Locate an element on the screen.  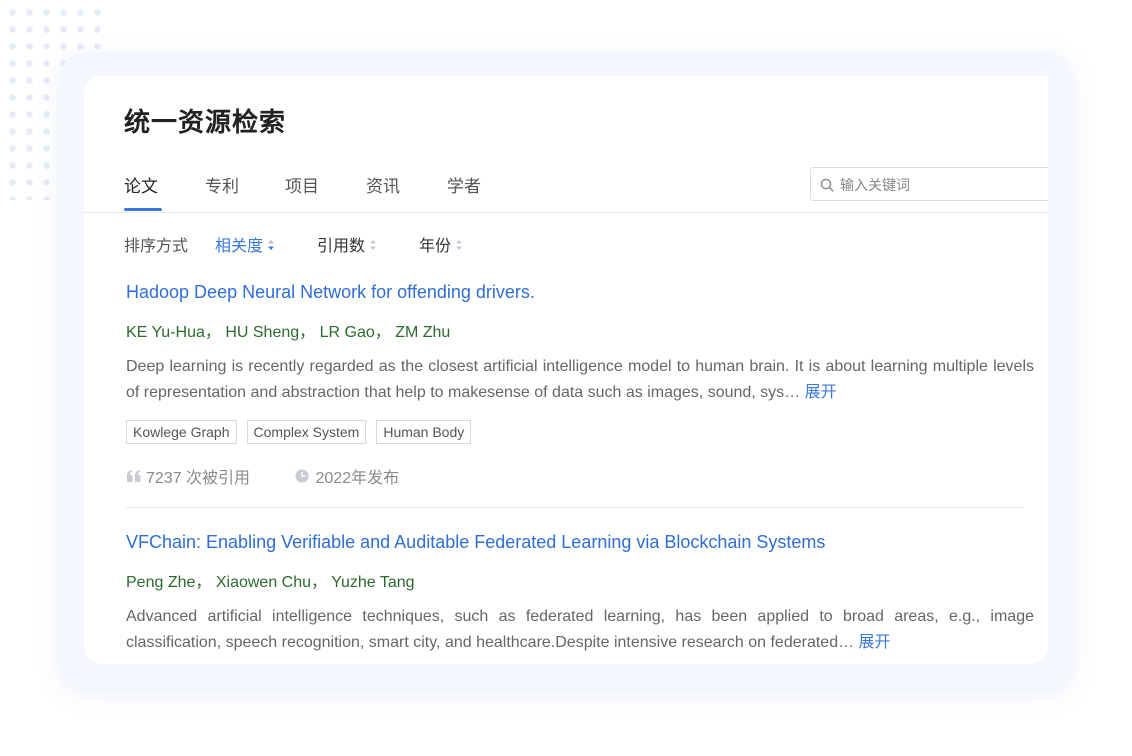
page-title: 统一资源检索 is located at coordinates (205, 122).